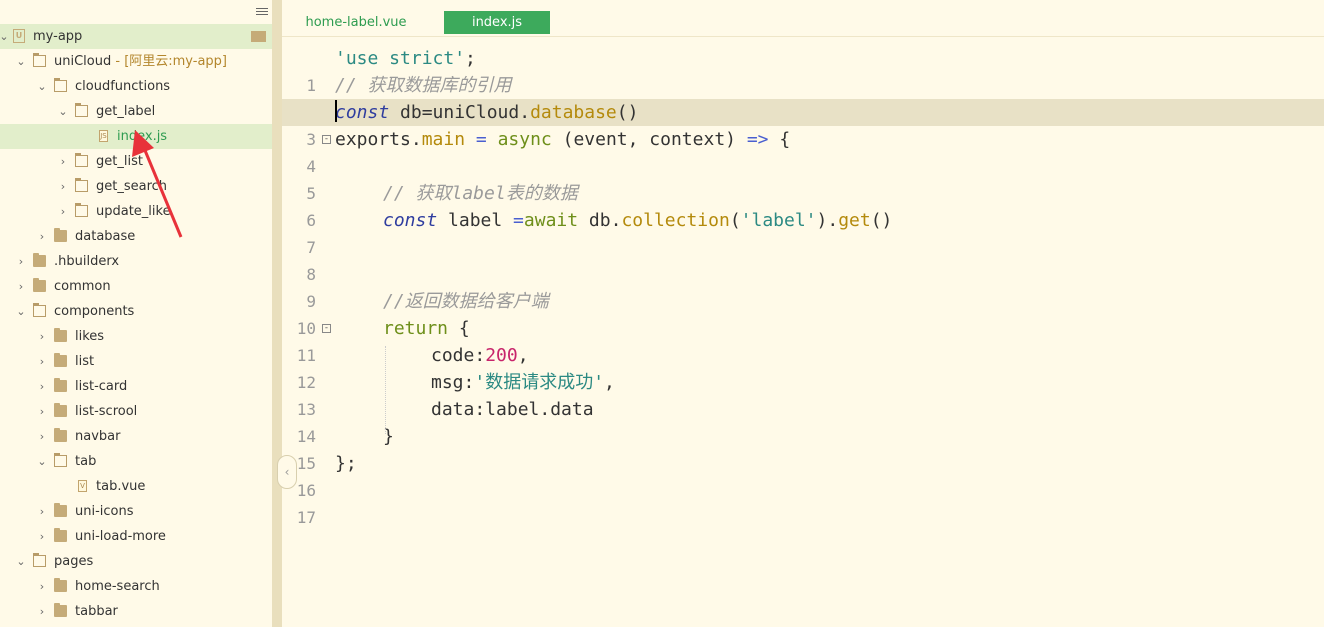  I want to click on tree-item-components: ⌄ components, so click(136, 311).